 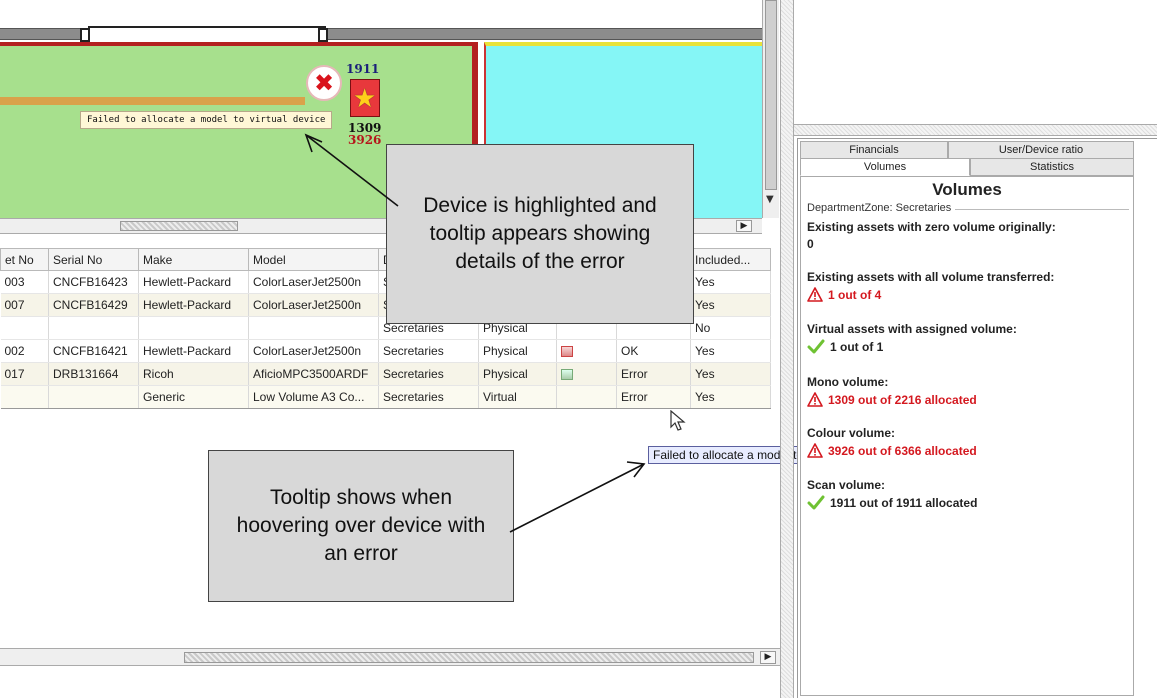 I want to click on device-colour-volume: 3926, so click(x=365, y=140).